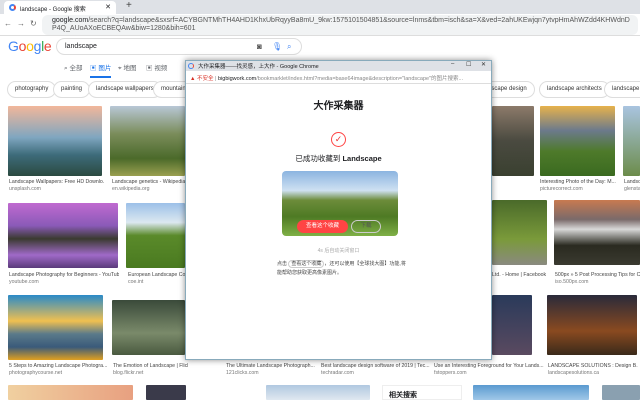 This screenshot has width=640, height=400. What do you see at coordinates (366, 226) in the screenshot?
I see `download-button: 下载` at bounding box center [366, 226].